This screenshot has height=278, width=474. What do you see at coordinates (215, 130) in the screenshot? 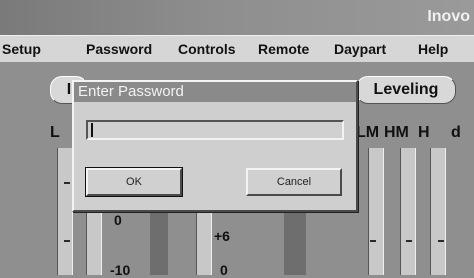
I see `password-input` at bounding box center [215, 130].